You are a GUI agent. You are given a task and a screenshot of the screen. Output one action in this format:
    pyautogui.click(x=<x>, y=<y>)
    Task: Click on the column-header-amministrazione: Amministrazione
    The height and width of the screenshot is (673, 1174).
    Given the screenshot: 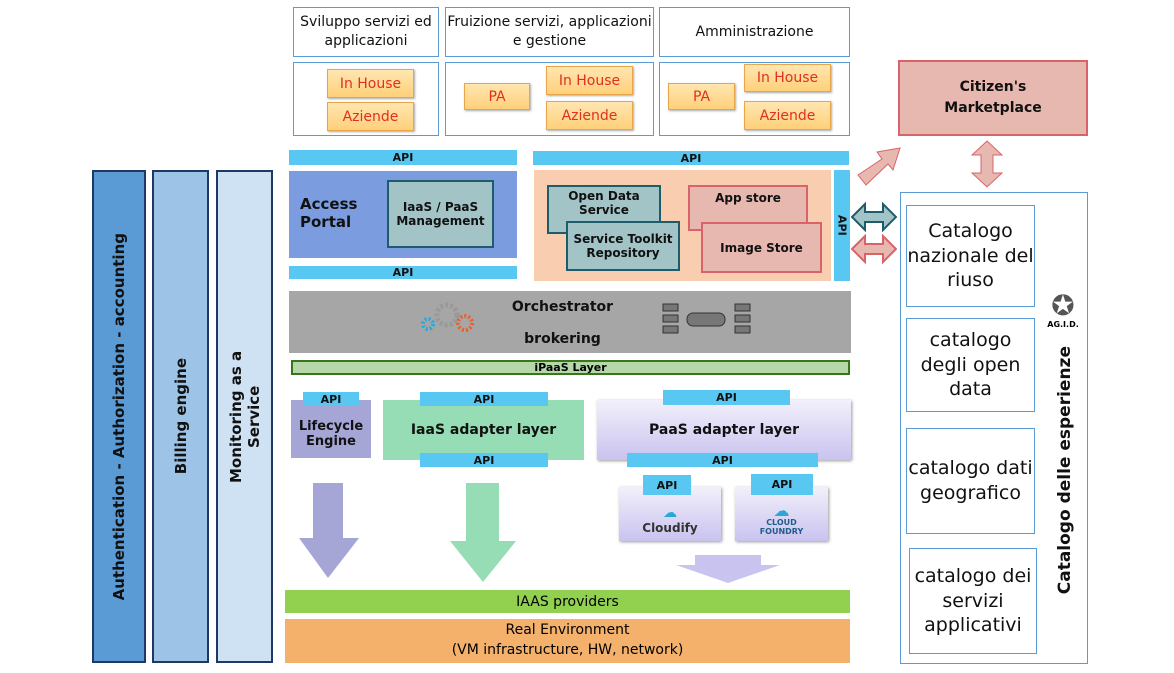 What is the action you would take?
    pyautogui.click(x=754, y=32)
    